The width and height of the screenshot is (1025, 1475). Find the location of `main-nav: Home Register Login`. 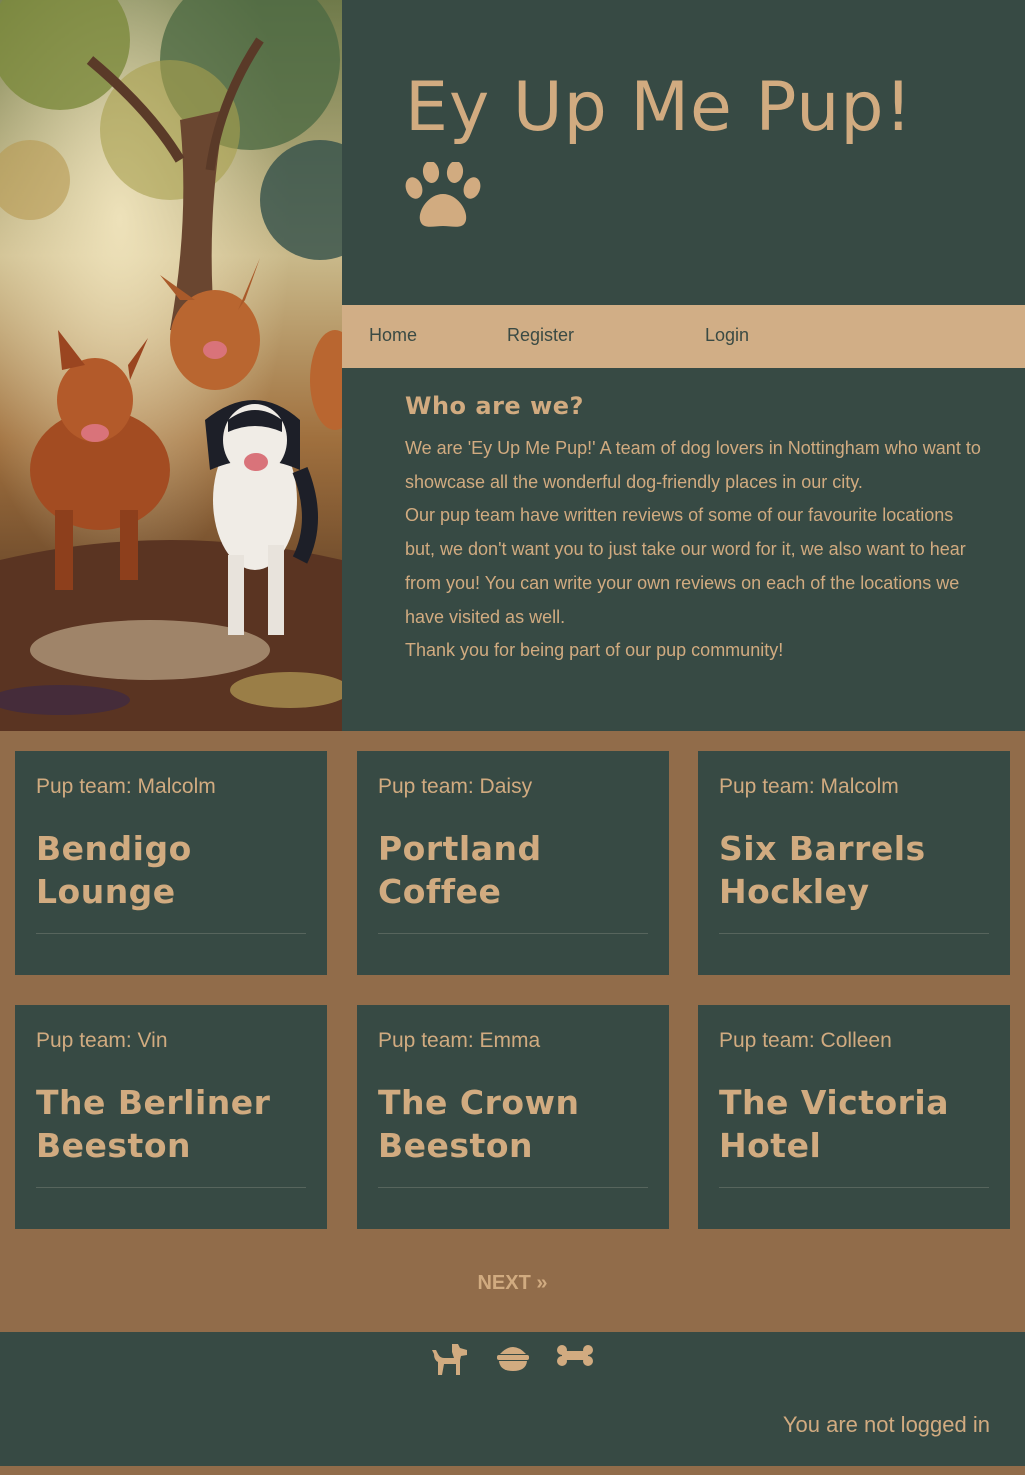

main-nav: Home Register Login is located at coordinates (683, 336).